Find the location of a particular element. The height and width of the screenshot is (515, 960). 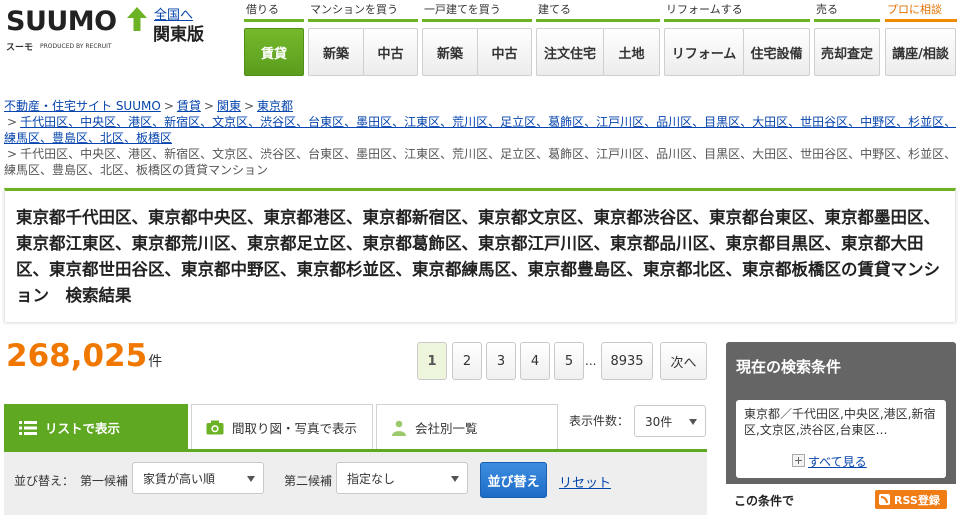

camera-icon is located at coordinates (215, 427).